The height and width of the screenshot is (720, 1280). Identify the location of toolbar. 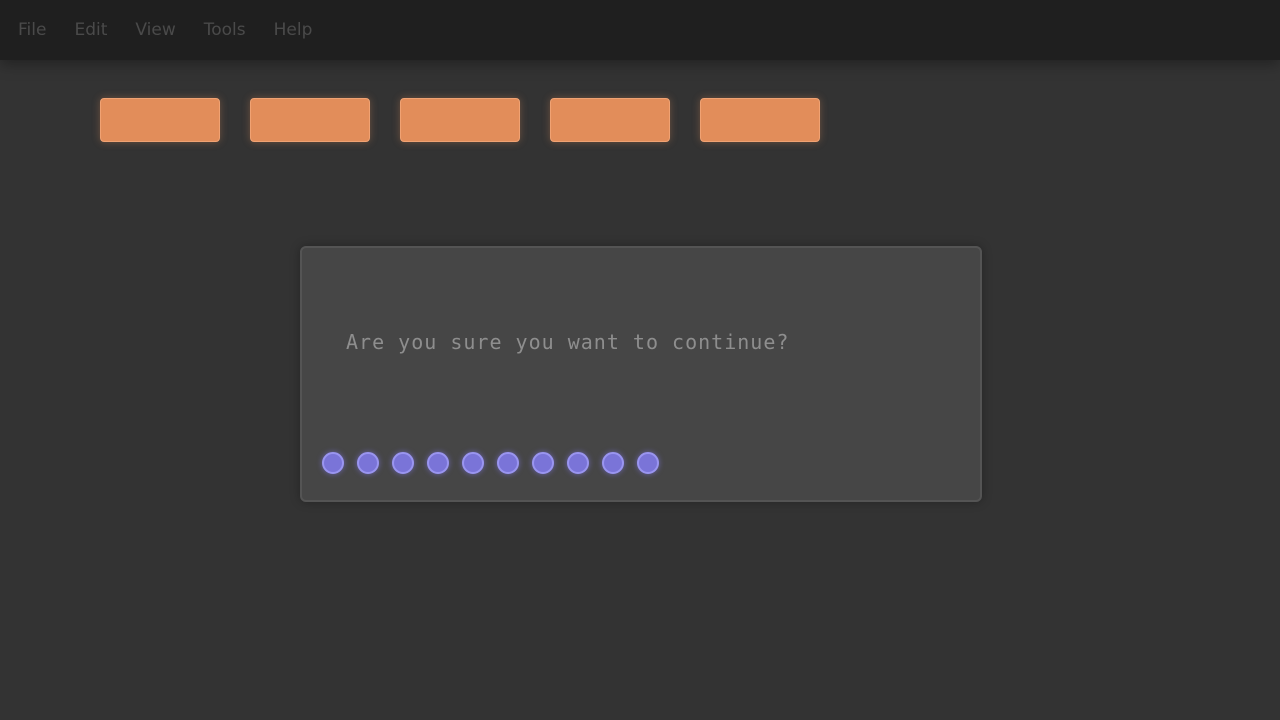
(460, 120).